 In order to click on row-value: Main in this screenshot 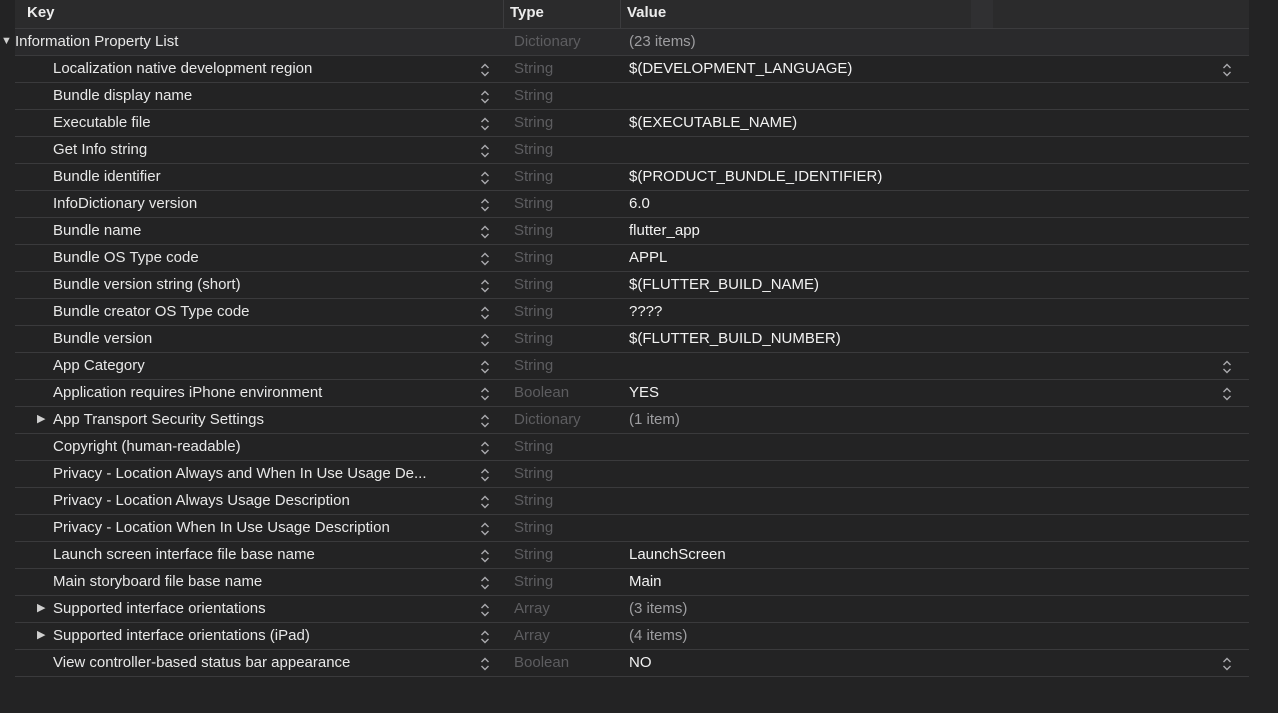, I will do `click(645, 582)`.